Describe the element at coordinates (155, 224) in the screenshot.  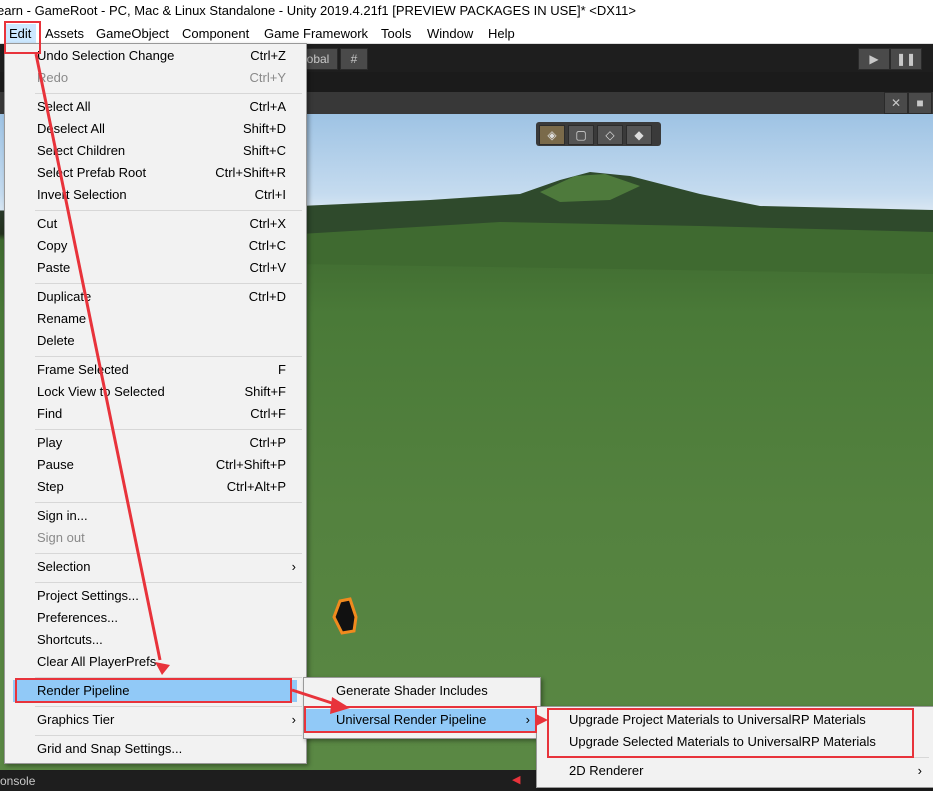
I see `menu-item-cut: Cut Ctrl+X` at that location.